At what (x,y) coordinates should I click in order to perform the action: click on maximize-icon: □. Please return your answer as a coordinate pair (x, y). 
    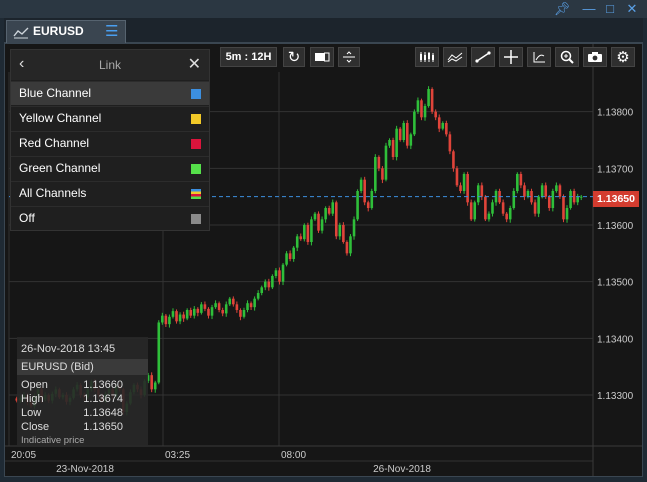
    Looking at the image, I should click on (610, 8).